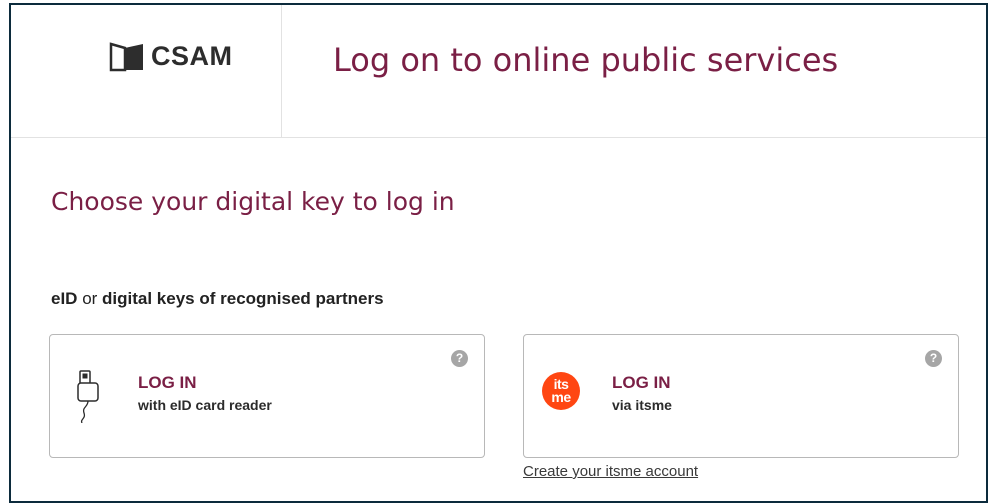 The height and width of the screenshot is (503, 1000). Describe the element at coordinates (205, 405) in the screenshot. I see `card-subtitle: with eID card reader` at that location.